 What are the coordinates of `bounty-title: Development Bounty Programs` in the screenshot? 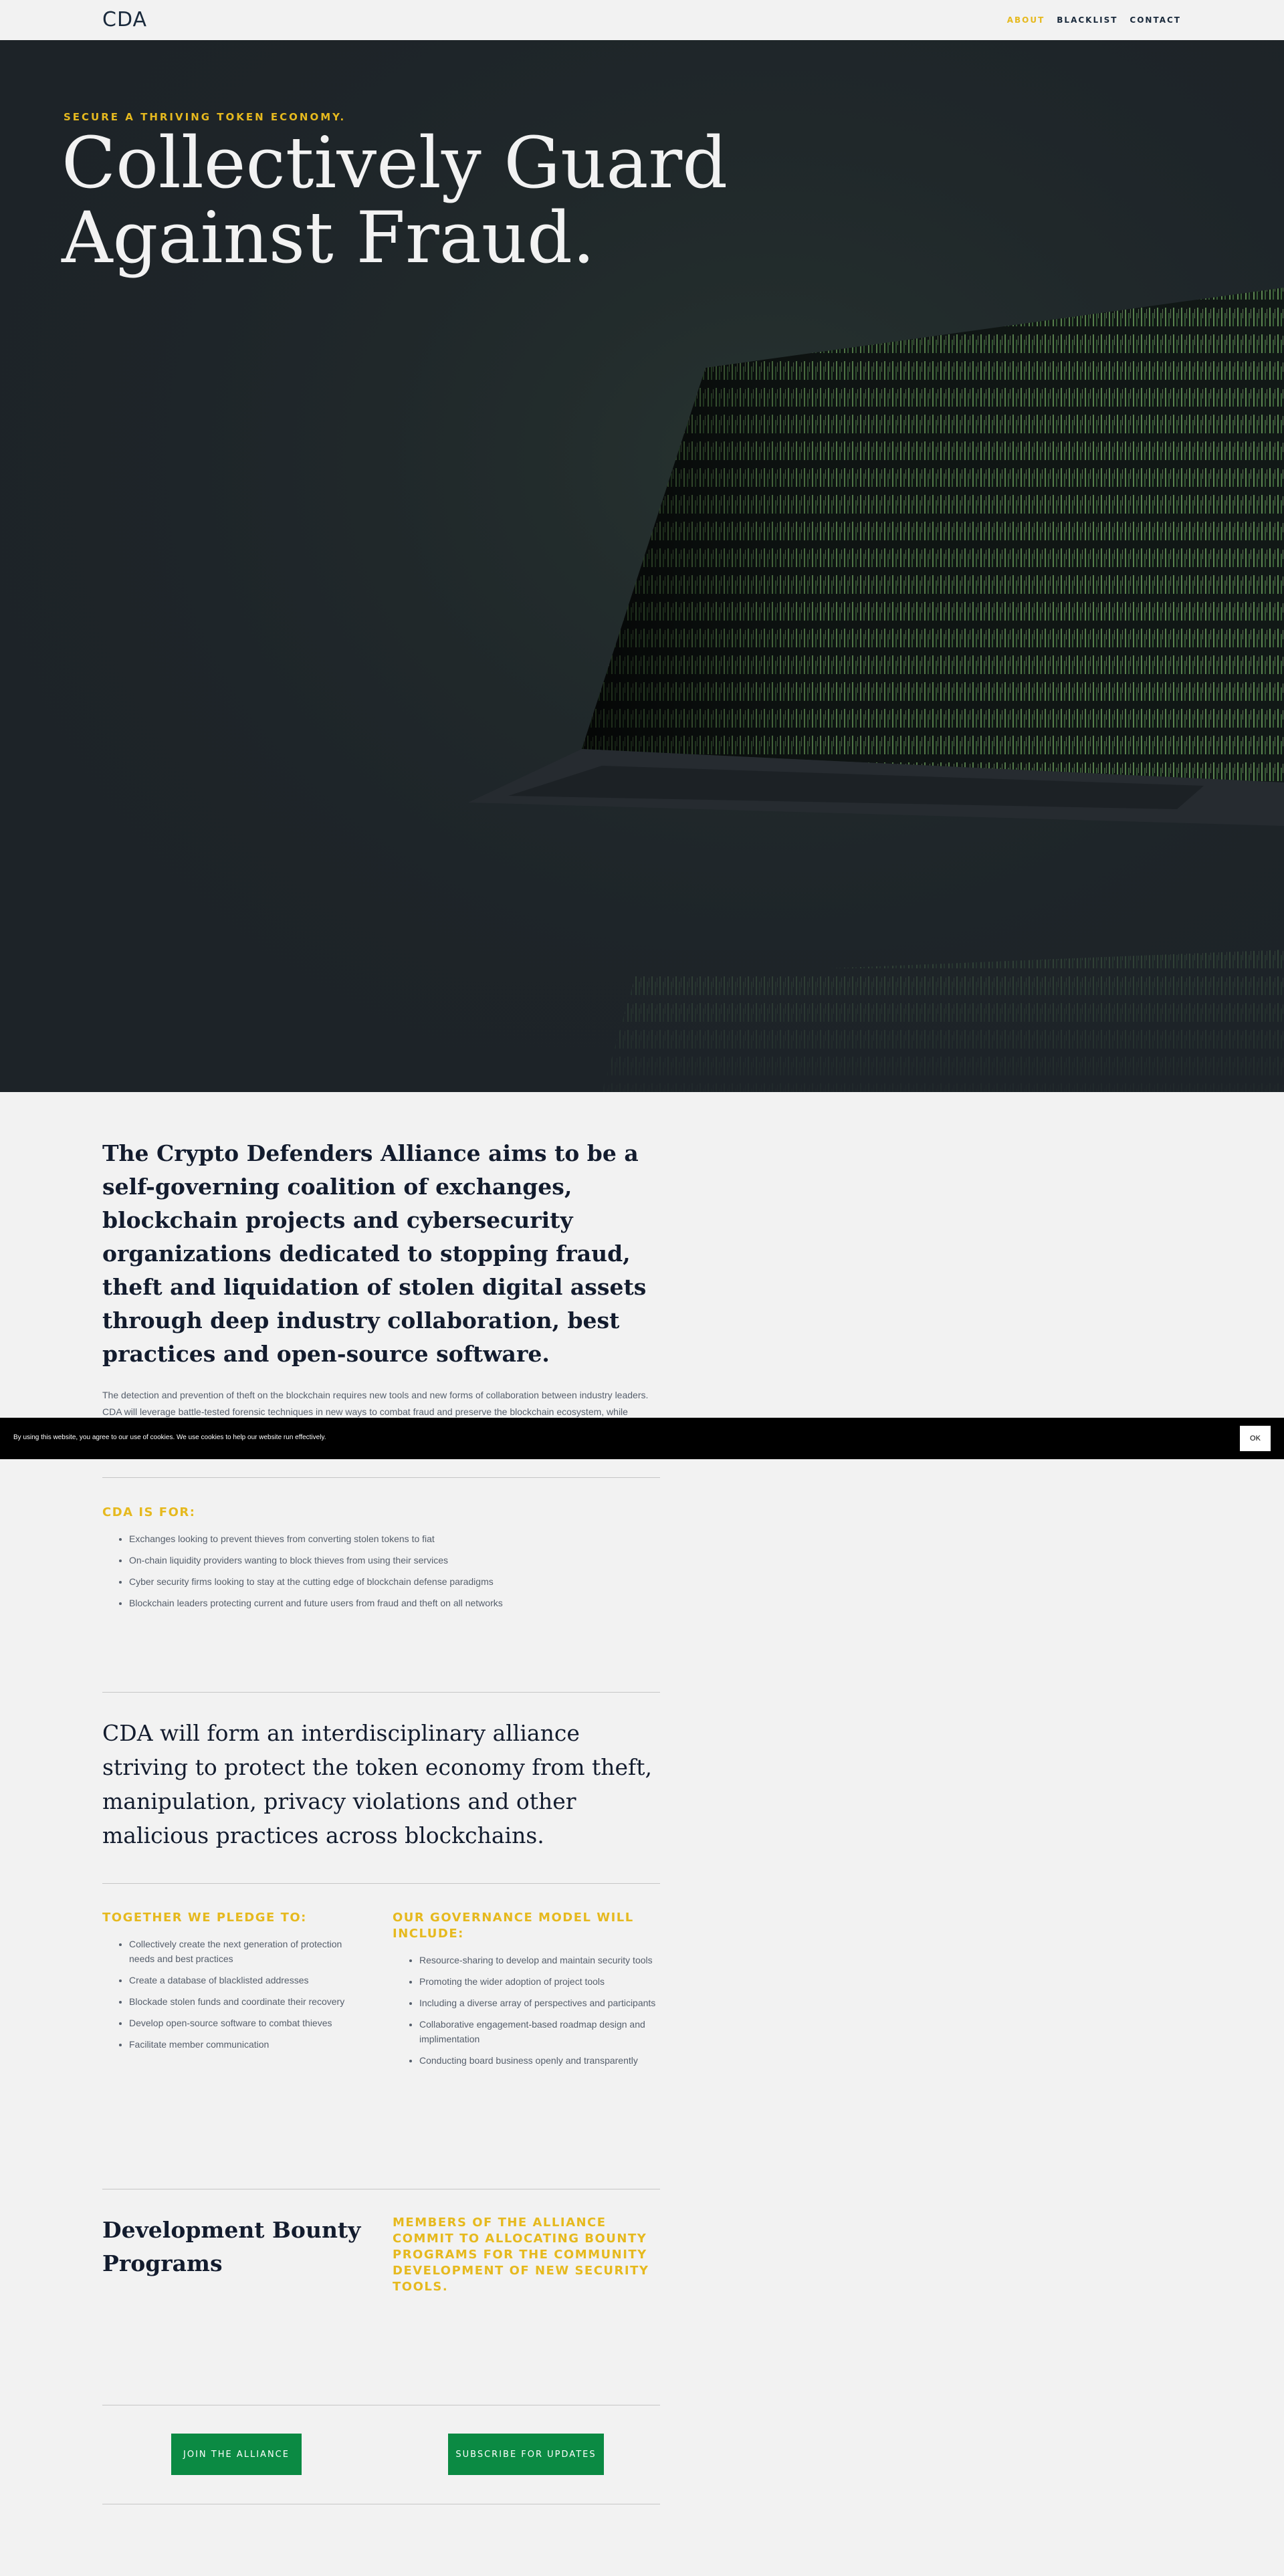 It's located at (231, 2246).